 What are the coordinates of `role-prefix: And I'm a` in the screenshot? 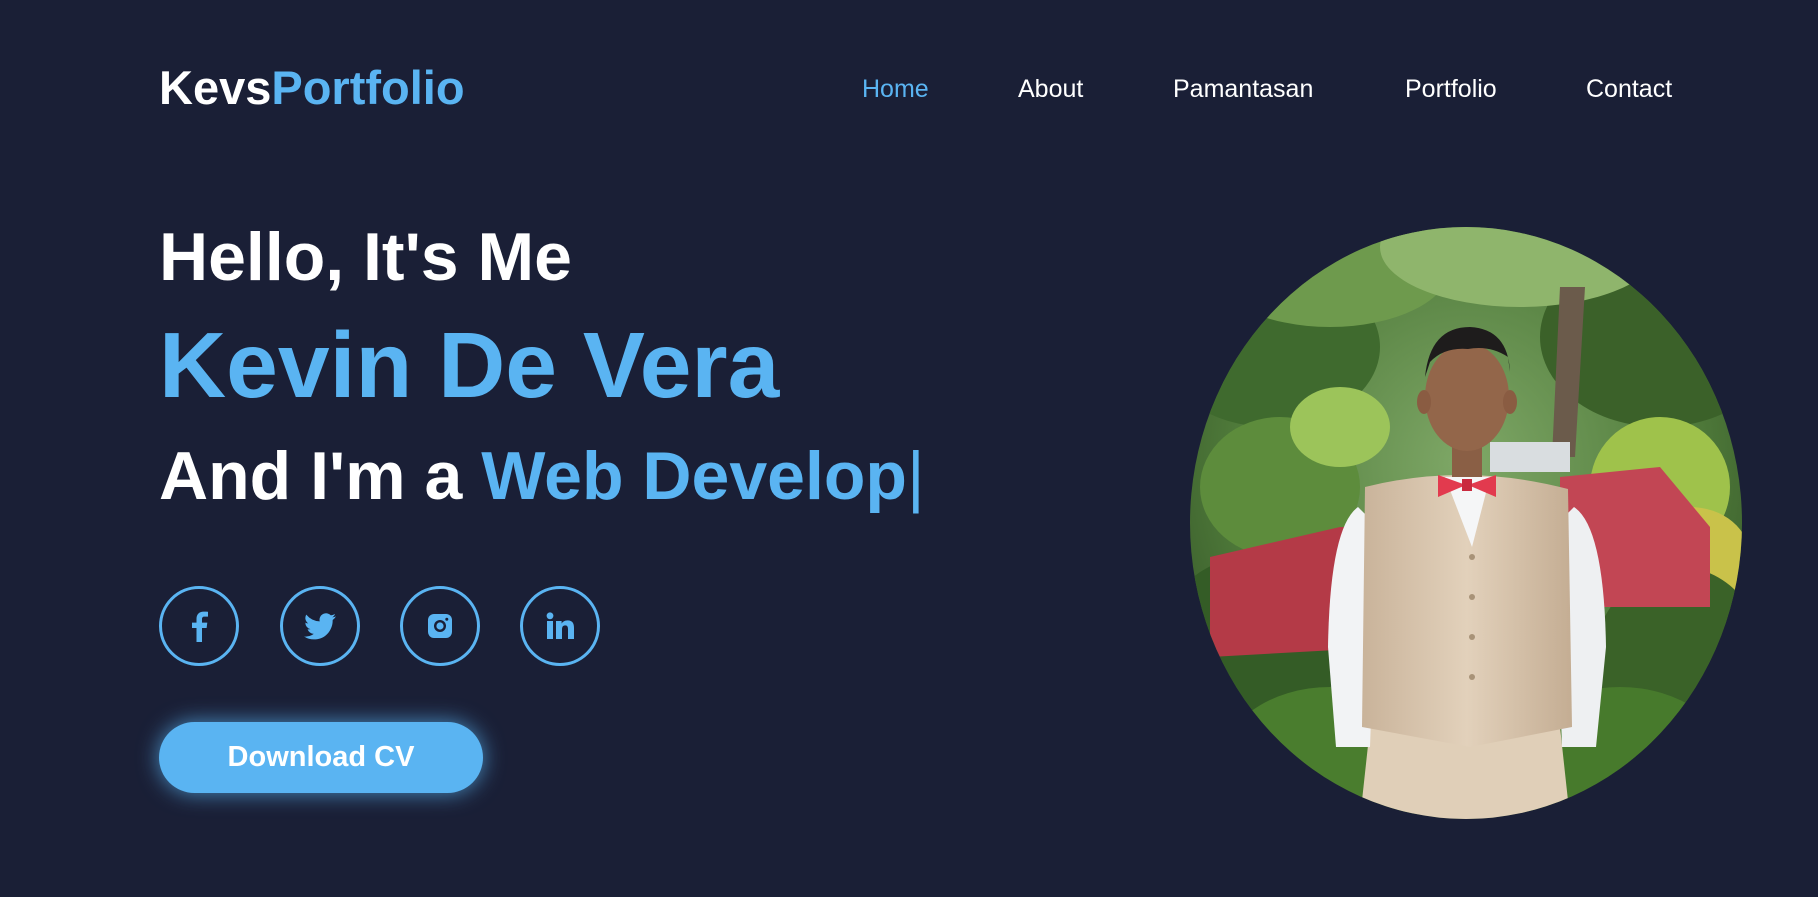 It's located at (320, 476).